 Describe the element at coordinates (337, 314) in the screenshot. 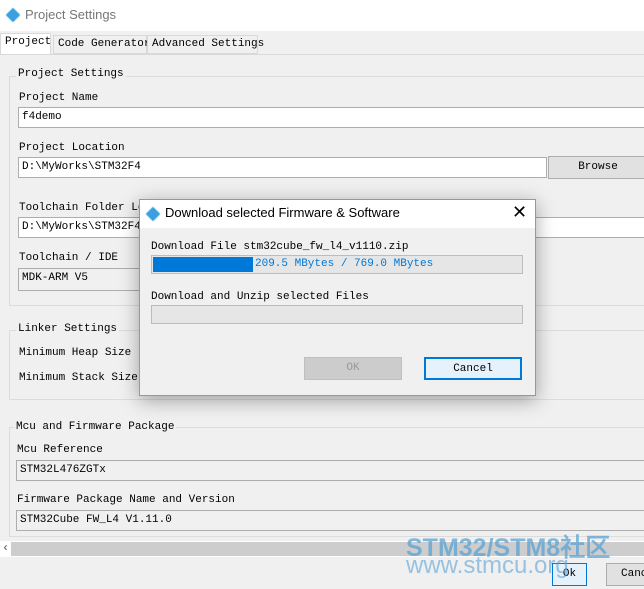

I see `unzip-progress-bar` at that location.